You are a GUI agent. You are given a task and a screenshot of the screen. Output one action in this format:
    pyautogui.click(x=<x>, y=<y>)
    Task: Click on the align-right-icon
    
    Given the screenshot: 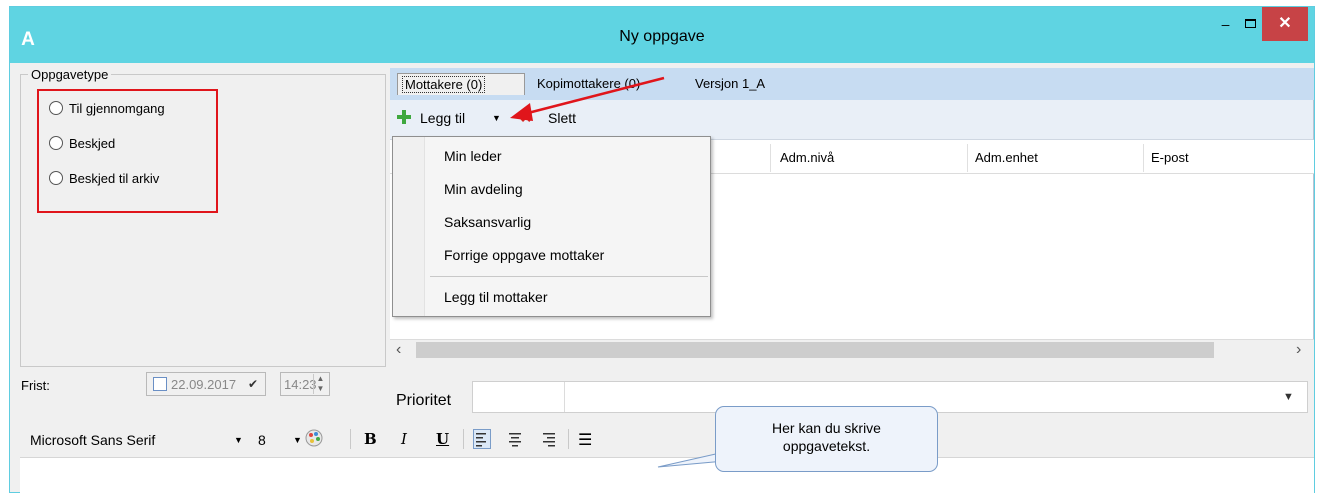 What is the action you would take?
    pyautogui.click(x=549, y=439)
    